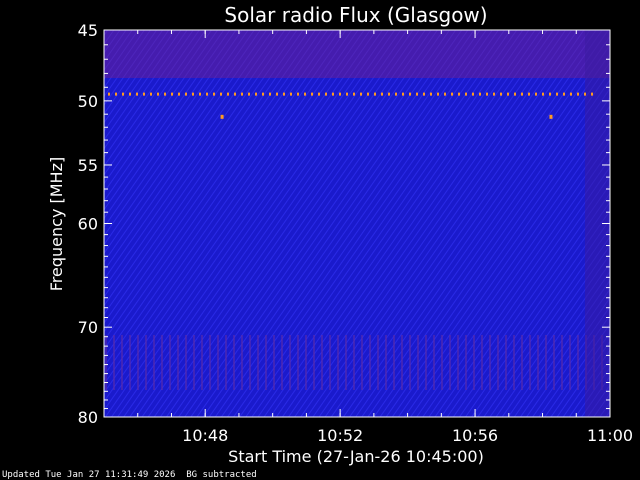  What do you see at coordinates (88, 165) in the screenshot?
I see `y-tick-label: 55` at bounding box center [88, 165].